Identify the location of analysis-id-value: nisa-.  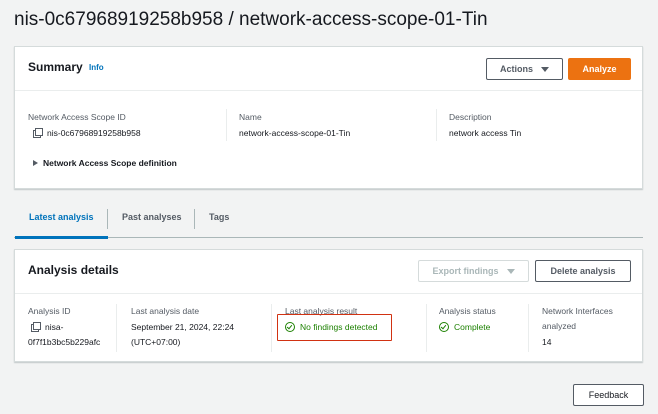
(47, 327).